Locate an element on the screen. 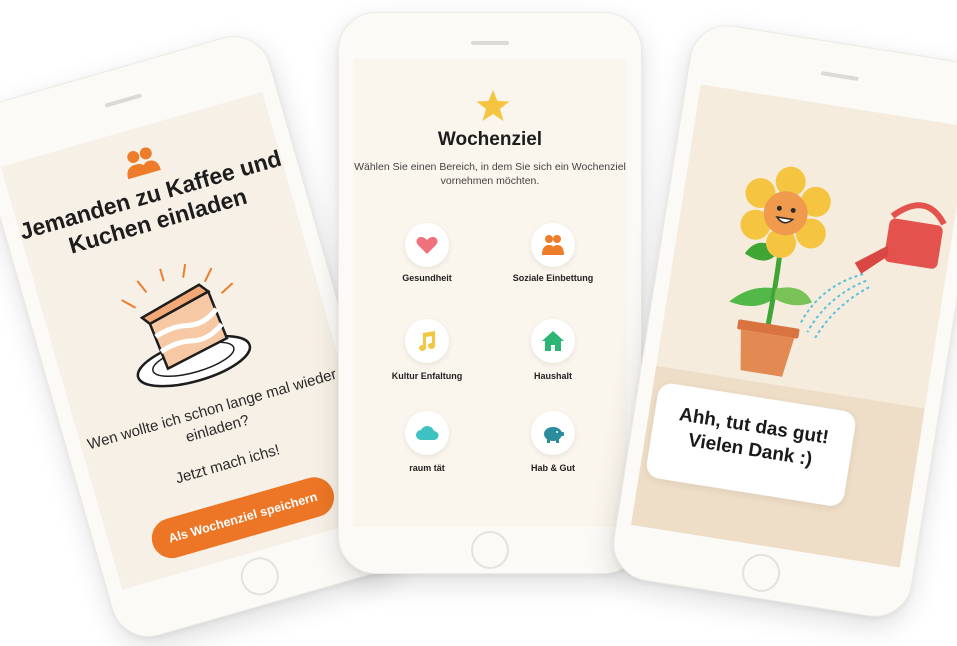  category-label: Hab & Gut is located at coordinates (553, 468).